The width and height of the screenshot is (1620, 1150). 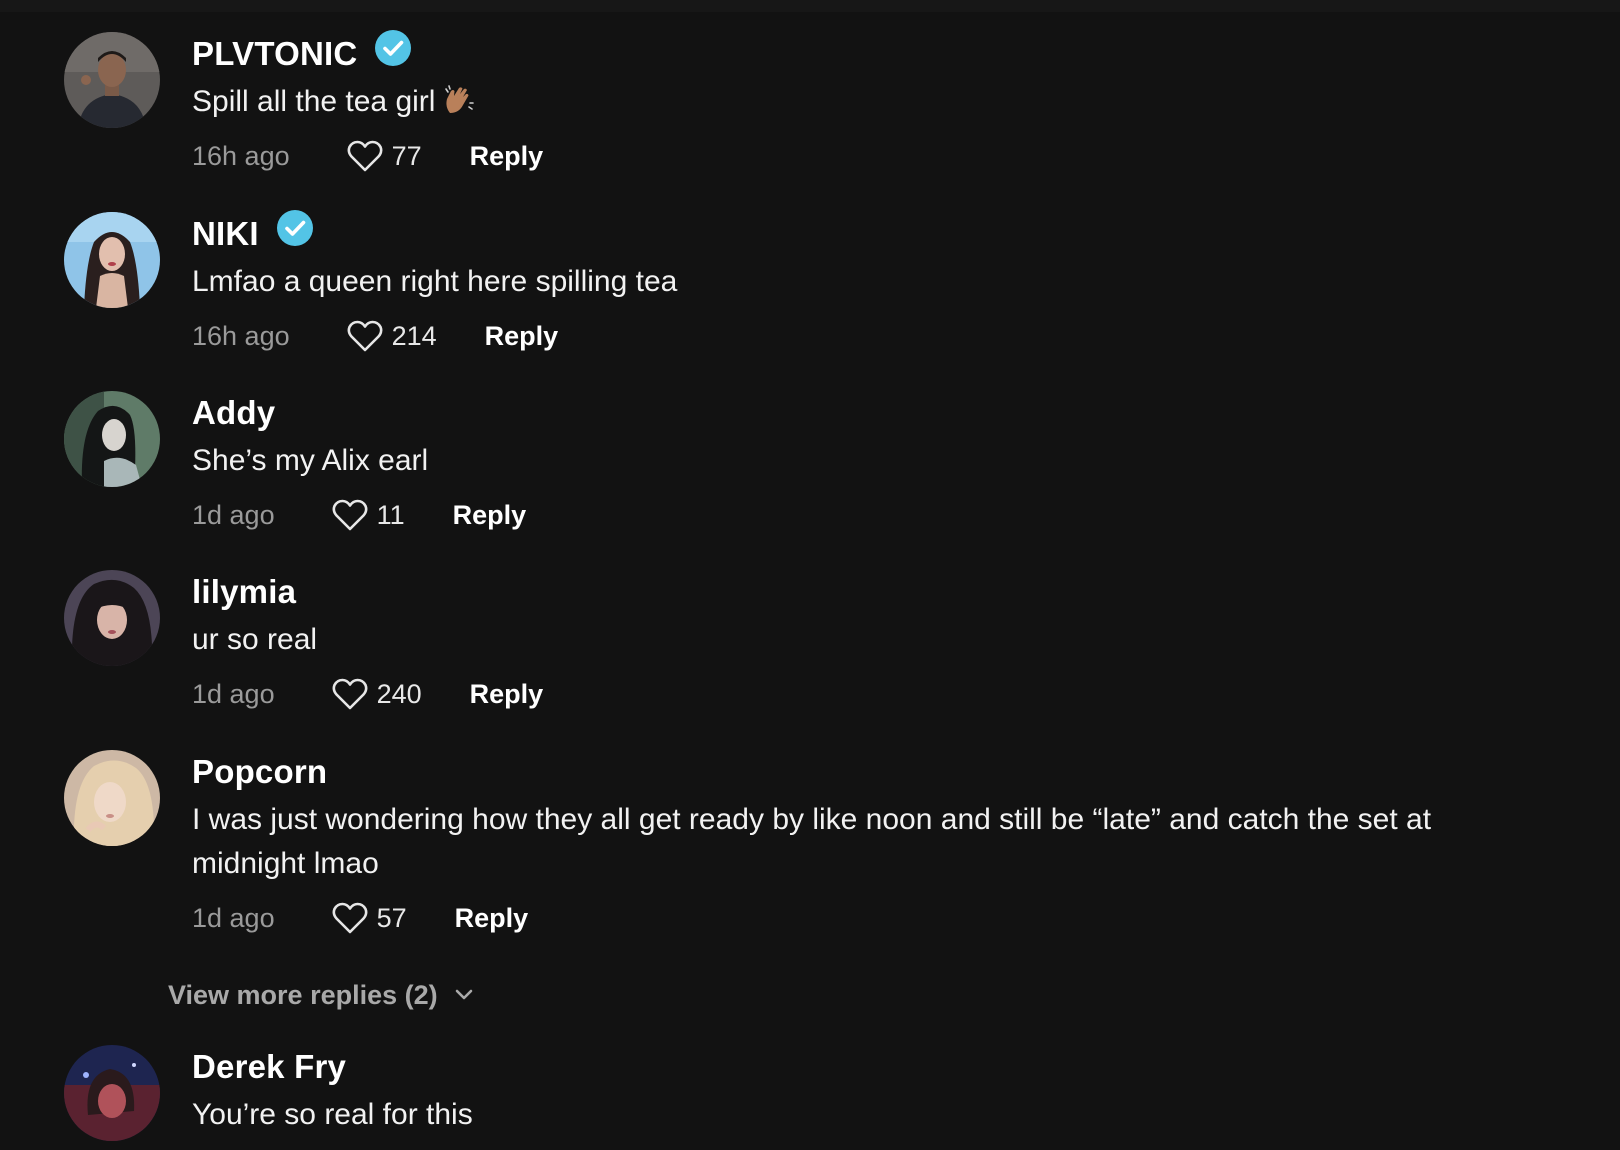 What do you see at coordinates (233, 413) in the screenshot?
I see `username: Addy` at bounding box center [233, 413].